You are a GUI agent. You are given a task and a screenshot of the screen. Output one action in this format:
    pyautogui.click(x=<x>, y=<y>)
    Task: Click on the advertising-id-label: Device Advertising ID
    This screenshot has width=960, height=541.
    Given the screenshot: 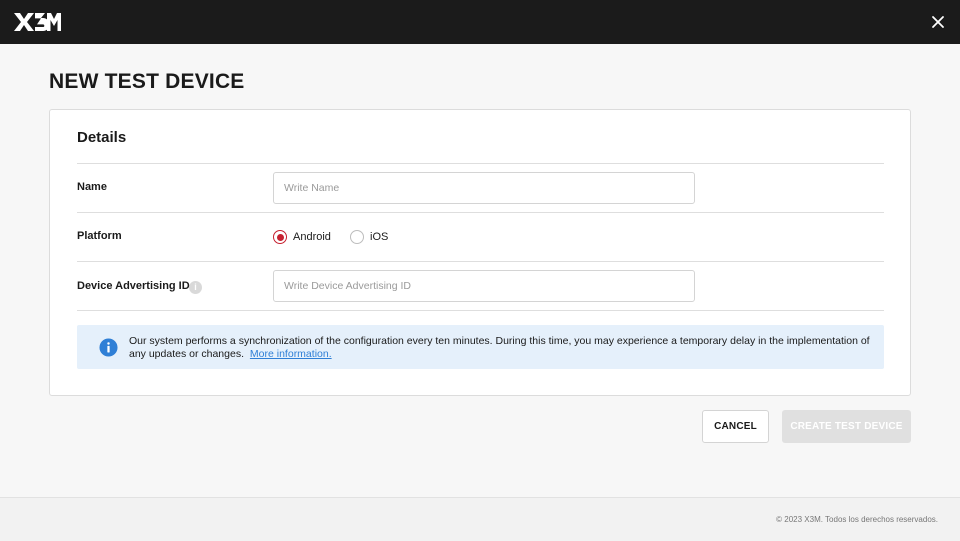 What is the action you would take?
    pyautogui.click(x=133, y=286)
    